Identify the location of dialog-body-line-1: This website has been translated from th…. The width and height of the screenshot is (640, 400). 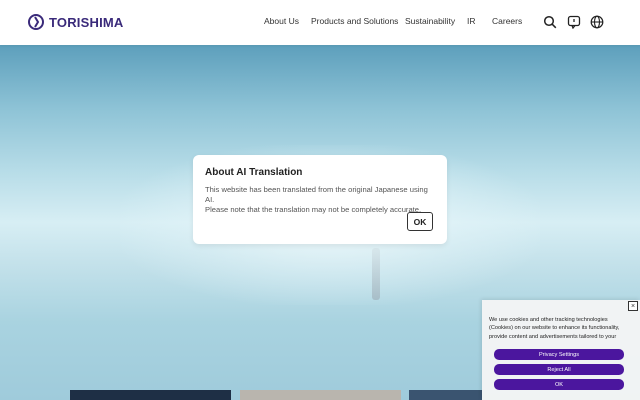
(316, 194).